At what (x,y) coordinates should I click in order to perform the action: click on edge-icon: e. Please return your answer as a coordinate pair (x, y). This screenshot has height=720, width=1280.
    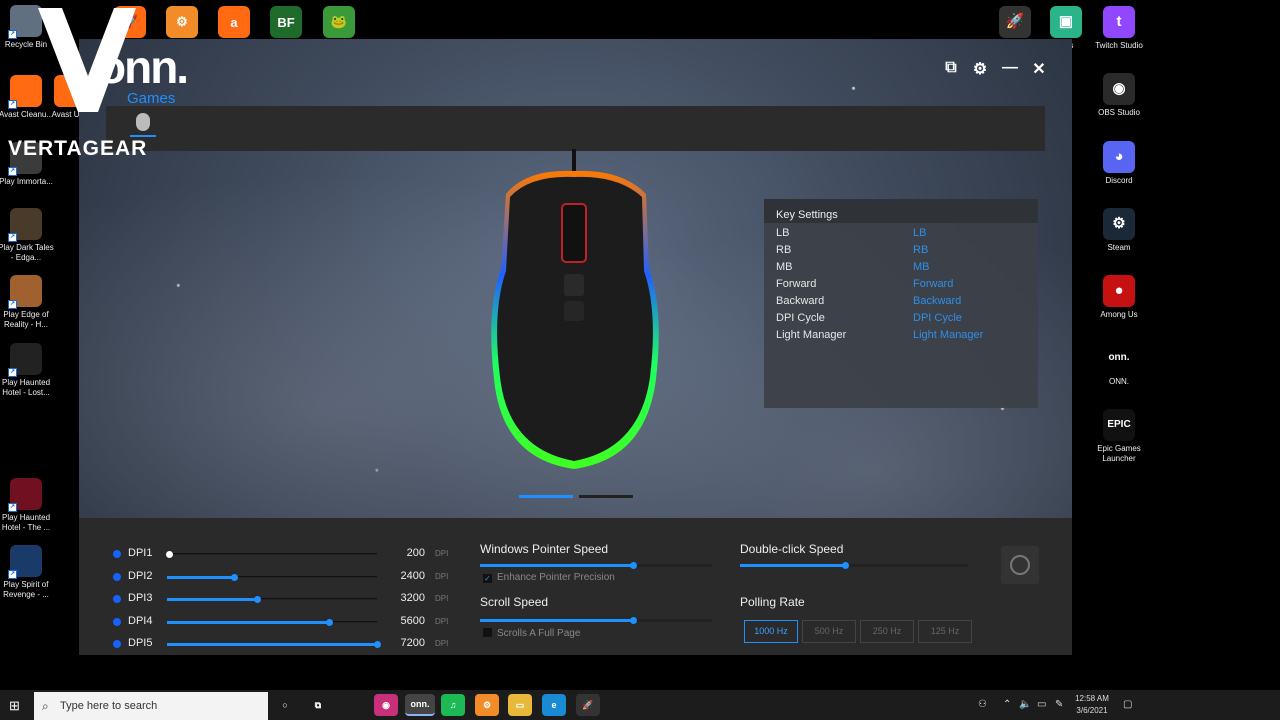
    Looking at the image, I should click on (554, 705).